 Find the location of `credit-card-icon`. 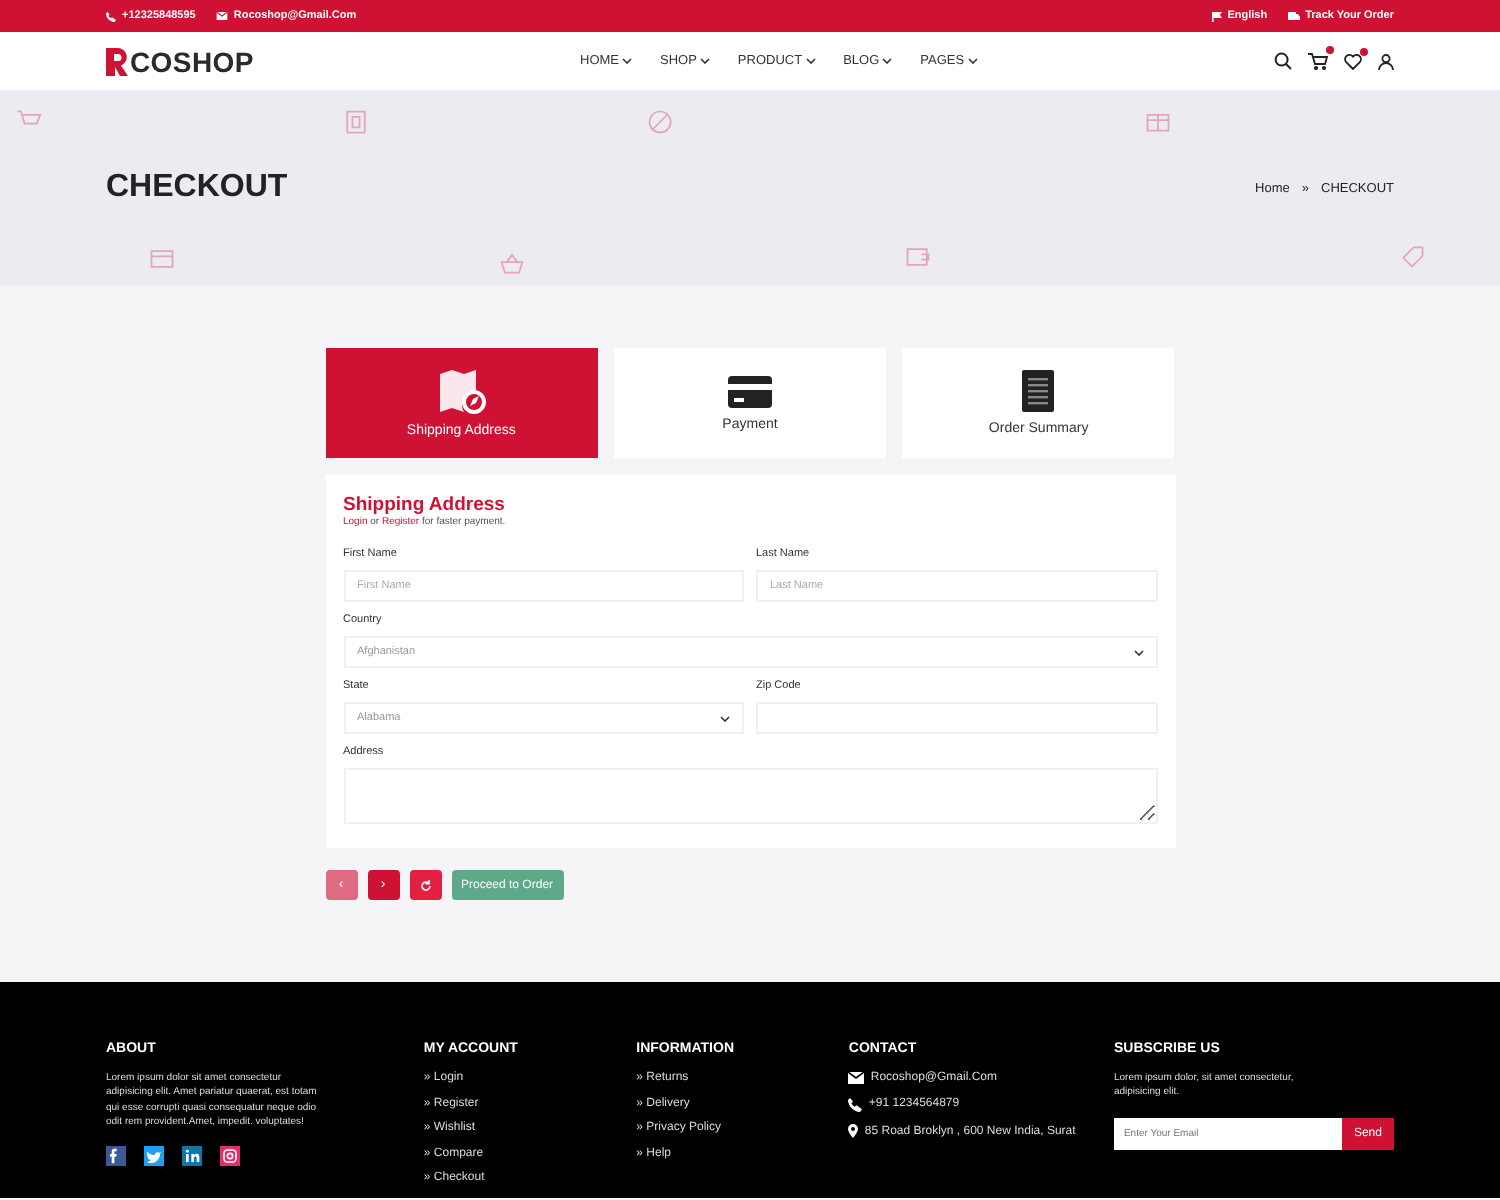

credit-card-icon is located at coordinates (749, 391).